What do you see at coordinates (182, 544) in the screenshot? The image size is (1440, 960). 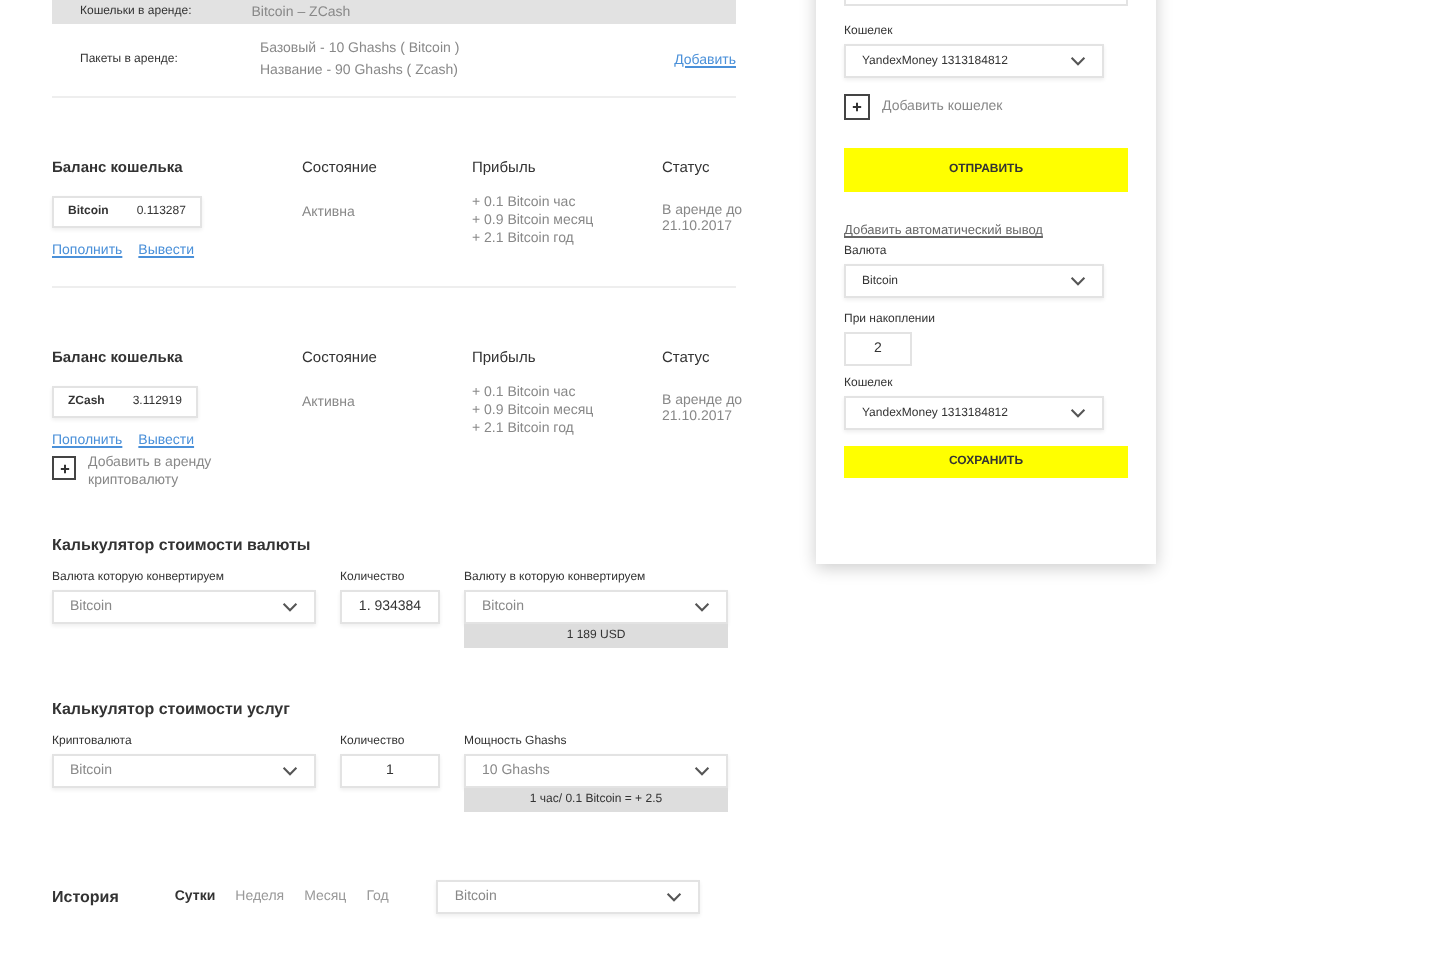 I see `calculator-title: Калькулятор стоимости валюты` at bounding box center [182, 544].